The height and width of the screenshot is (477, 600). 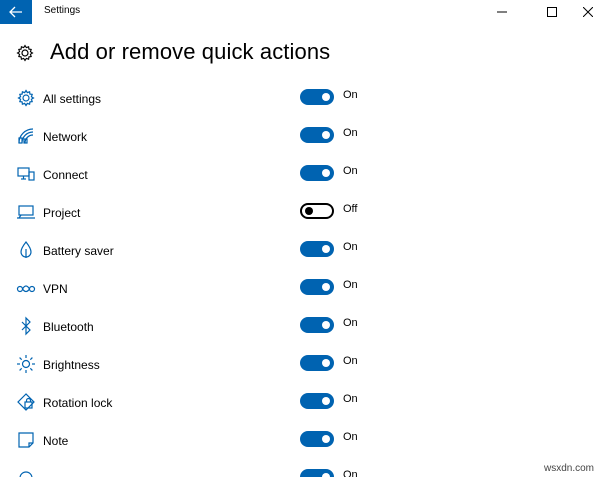 I want to click on quick-action-row: On, so click(x=300, y=468).